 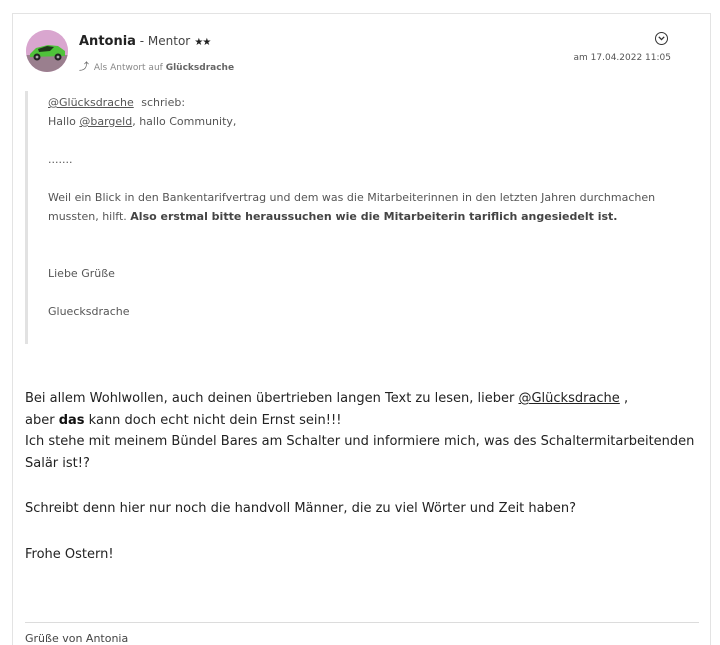 I want to click on body-line-2-prefix: aber, so click(x=40, y=420).